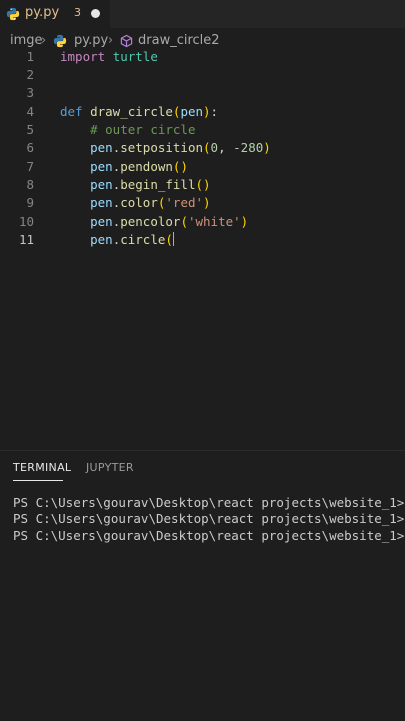  I want to click on line-content: pen.pendown(), so click(124, 166).